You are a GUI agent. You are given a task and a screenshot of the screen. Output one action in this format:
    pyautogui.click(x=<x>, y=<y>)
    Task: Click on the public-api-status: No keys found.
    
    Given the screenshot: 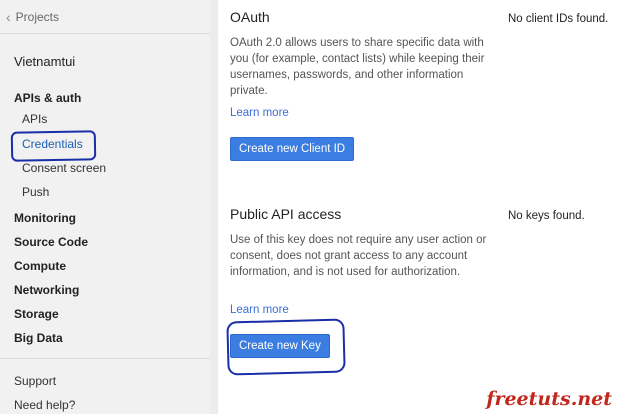 What is the action you would take?
    pyautogui.click(x=546, y=216)
    